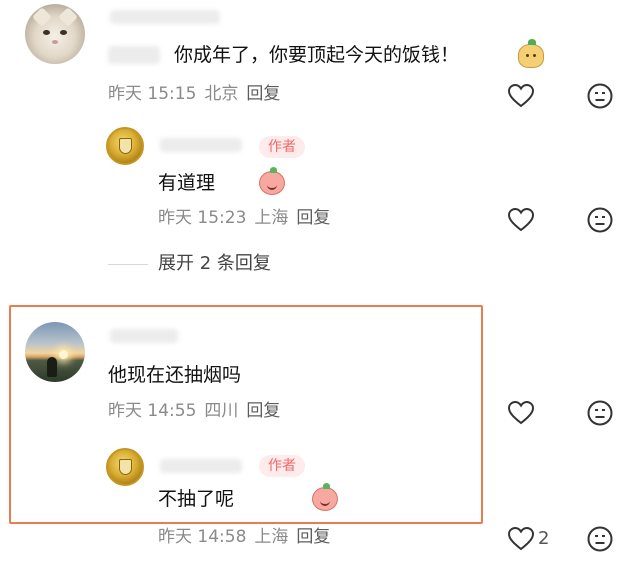 The image size is (640, 575). Describe the element at coordinates (214, 264) in the screenshot. I see `expand-replies-button: 展开 2 条回复` at that location.